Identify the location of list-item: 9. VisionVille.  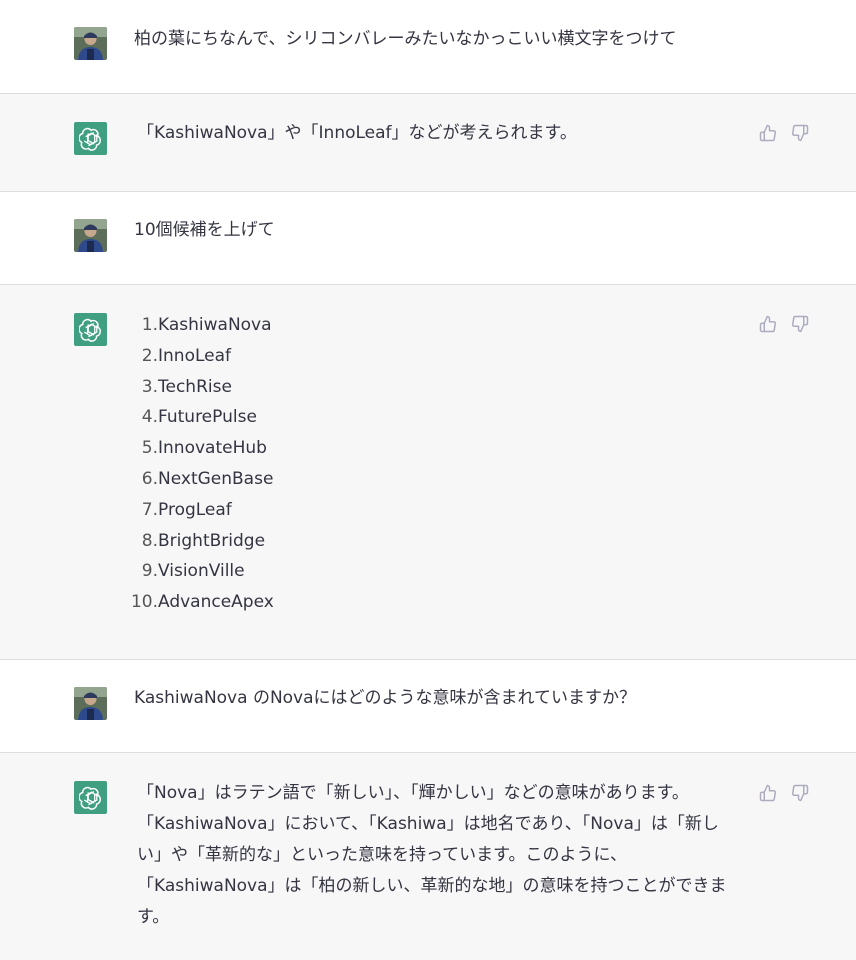
(193, 571).